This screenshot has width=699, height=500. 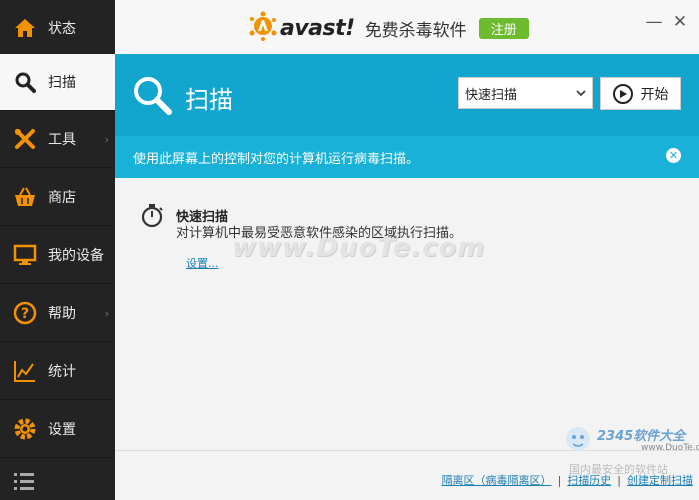 I want to click on avast-ball-icon, so click(x=263, y=28).